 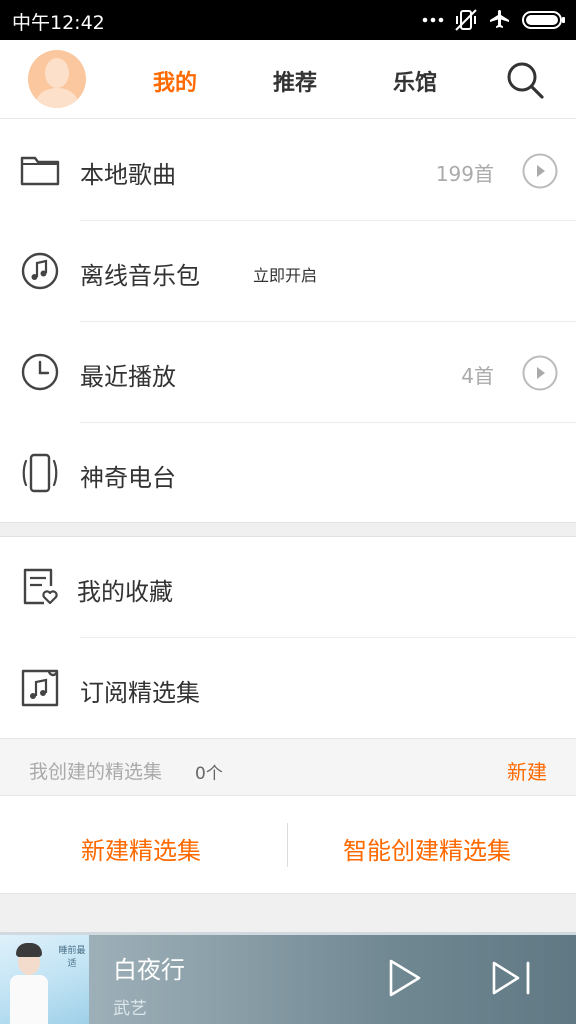 What do you see at coordinates (175, 81) in the screenshot?
I see `tab-mine: 我的` at bounding box center [175, 81].